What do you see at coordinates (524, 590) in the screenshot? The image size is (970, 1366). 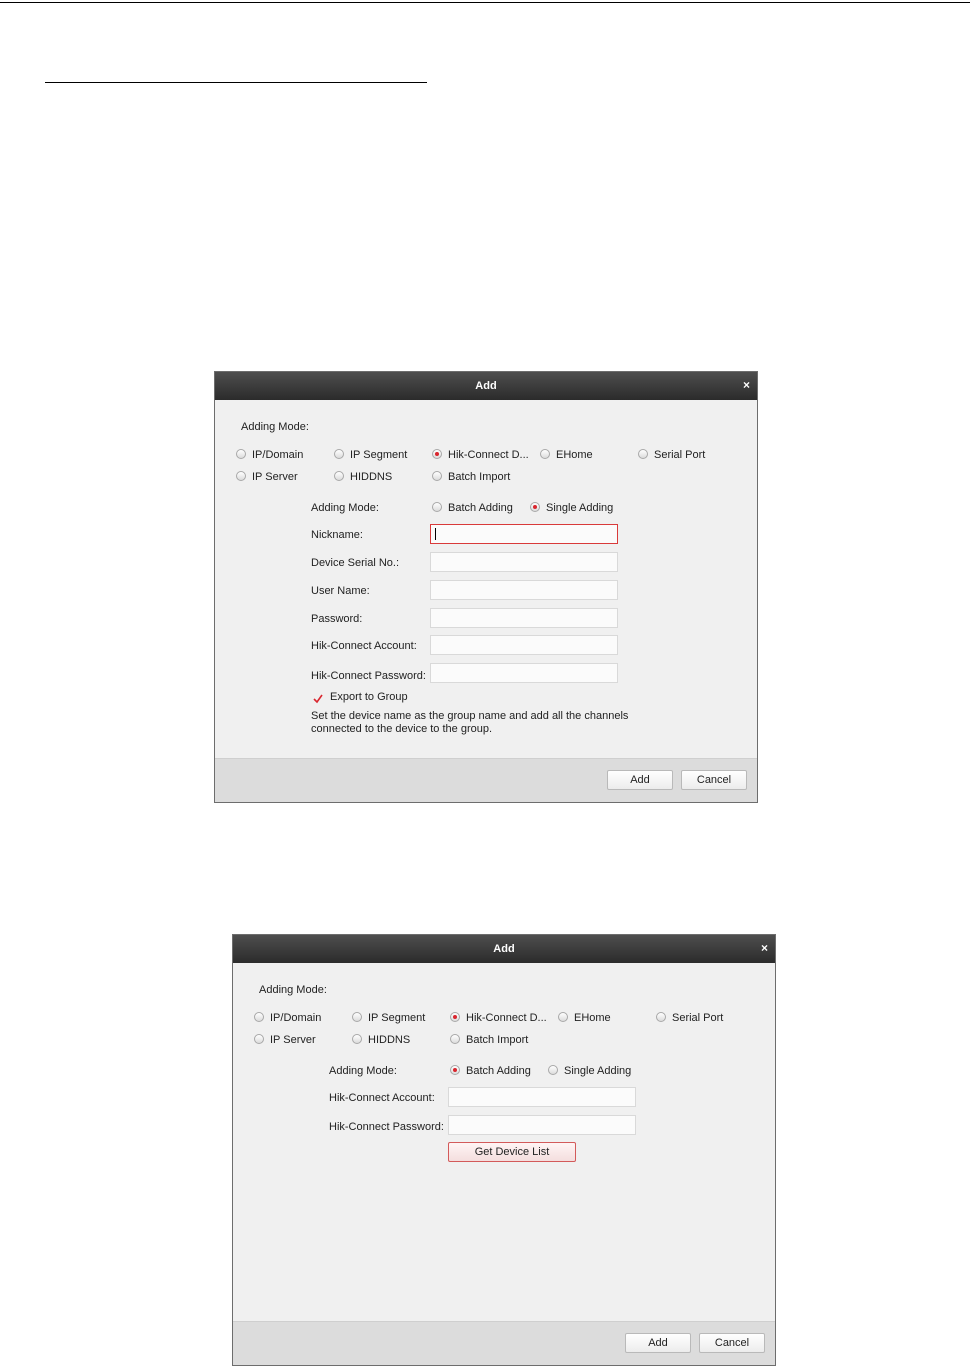 I see `username-input` at bounding box center [524, 590].